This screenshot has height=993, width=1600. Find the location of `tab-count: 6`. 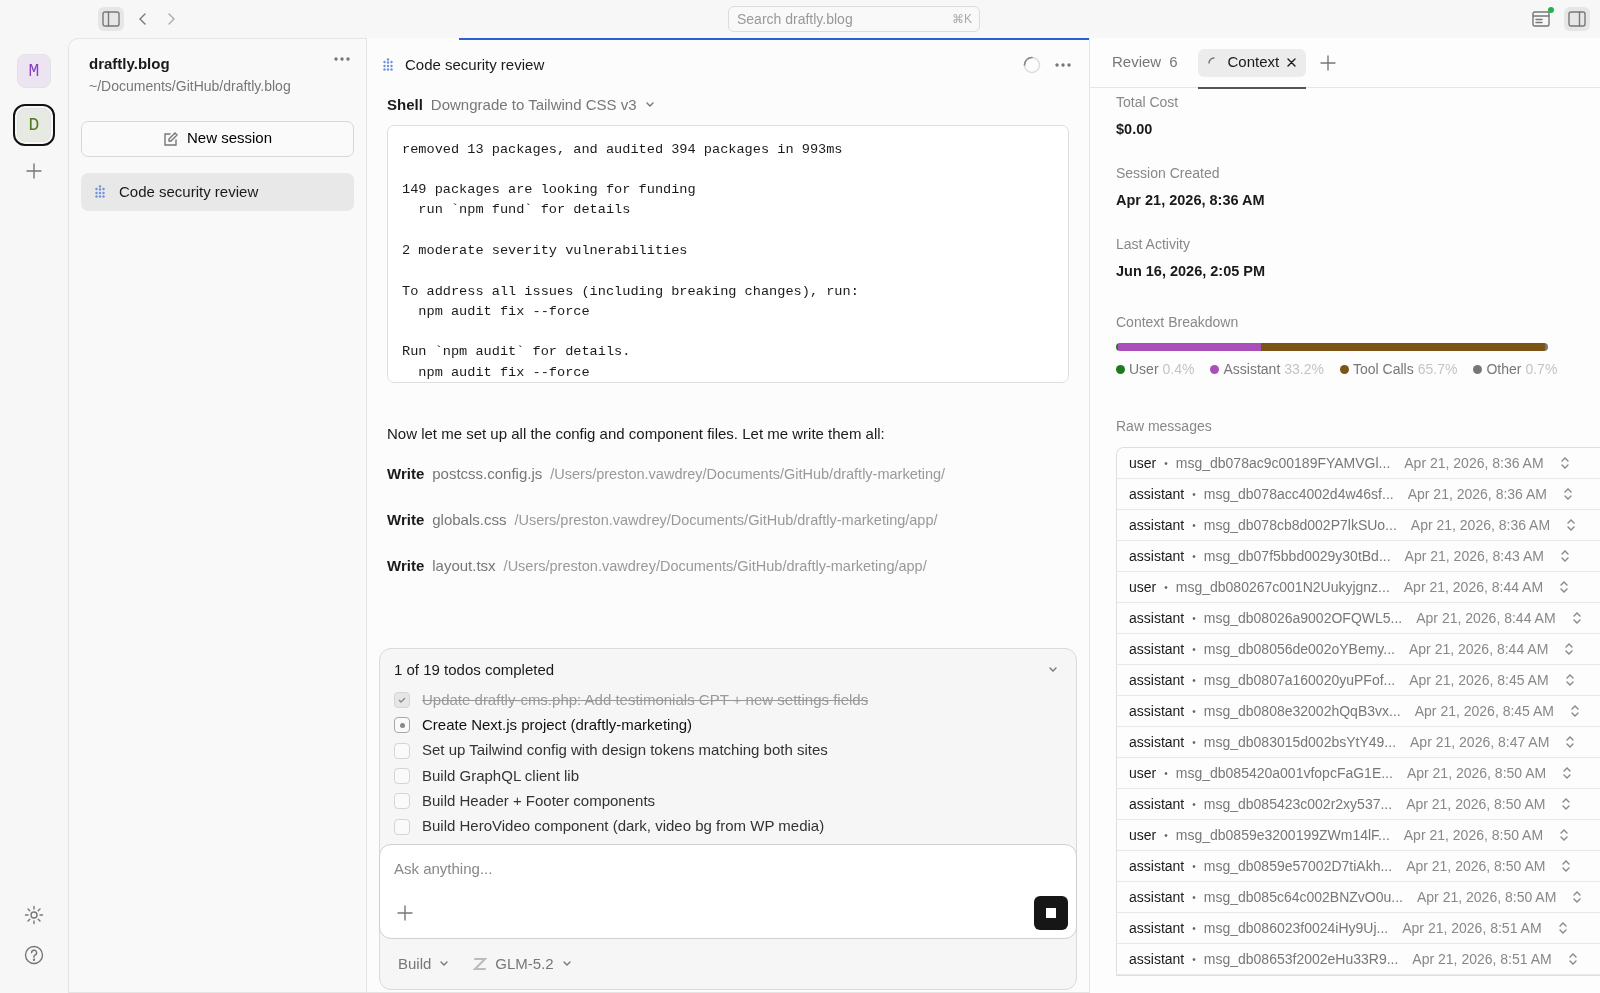

tab-count: 6 is located at coordinates (1173, 62).